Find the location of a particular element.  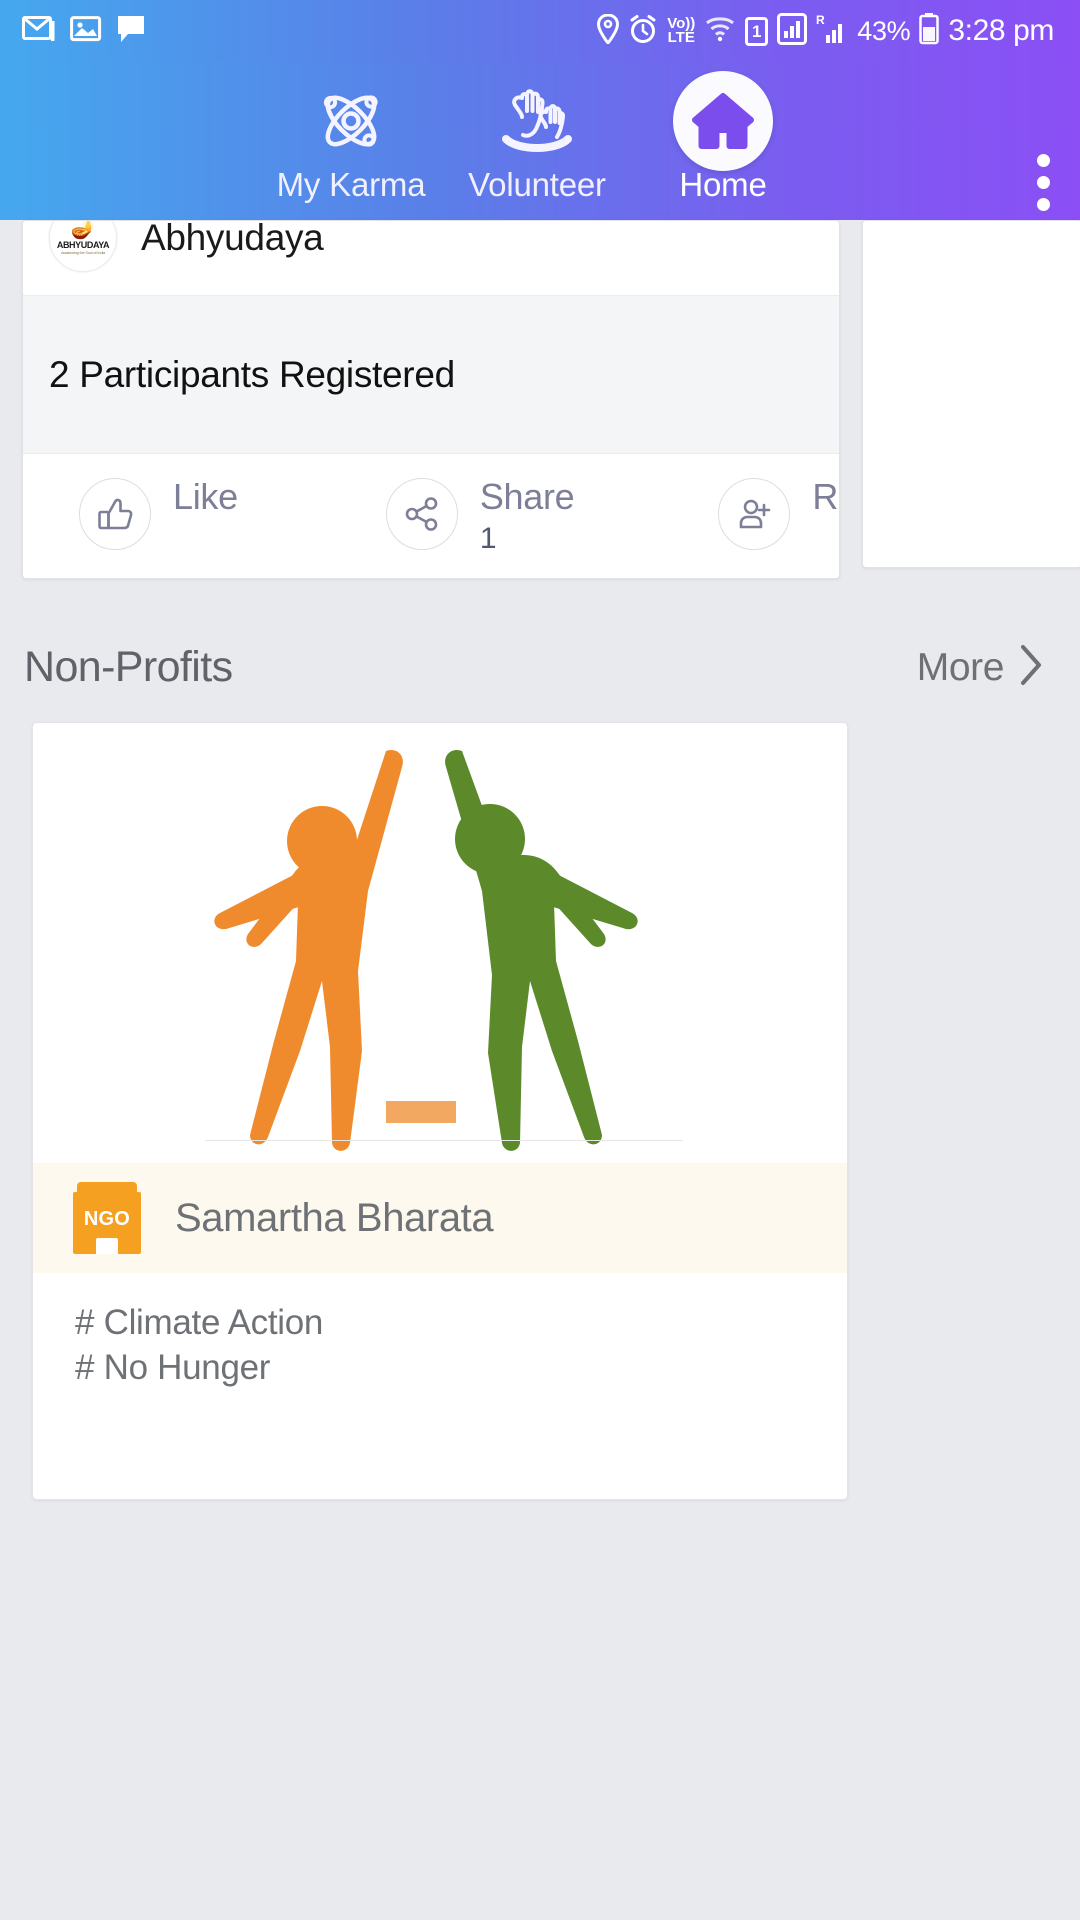

nav-label-home: Home is located at coordinates (723, 184).